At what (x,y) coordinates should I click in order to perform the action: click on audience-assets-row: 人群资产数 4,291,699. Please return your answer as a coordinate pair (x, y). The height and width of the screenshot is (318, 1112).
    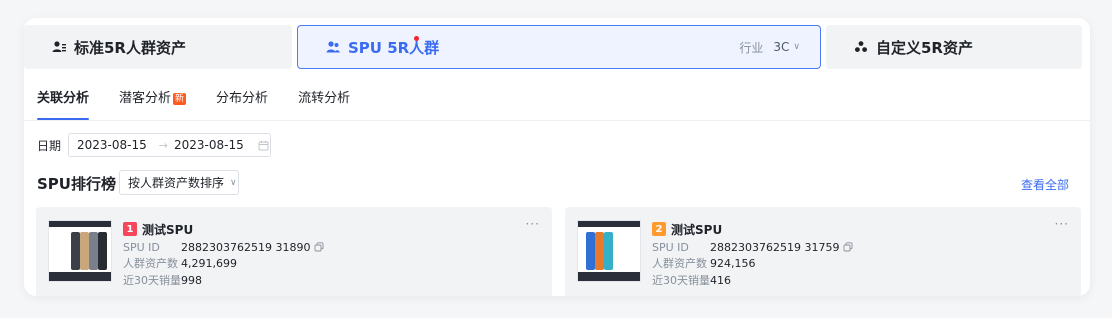
    Looking at the image, I should click on (180, 264).